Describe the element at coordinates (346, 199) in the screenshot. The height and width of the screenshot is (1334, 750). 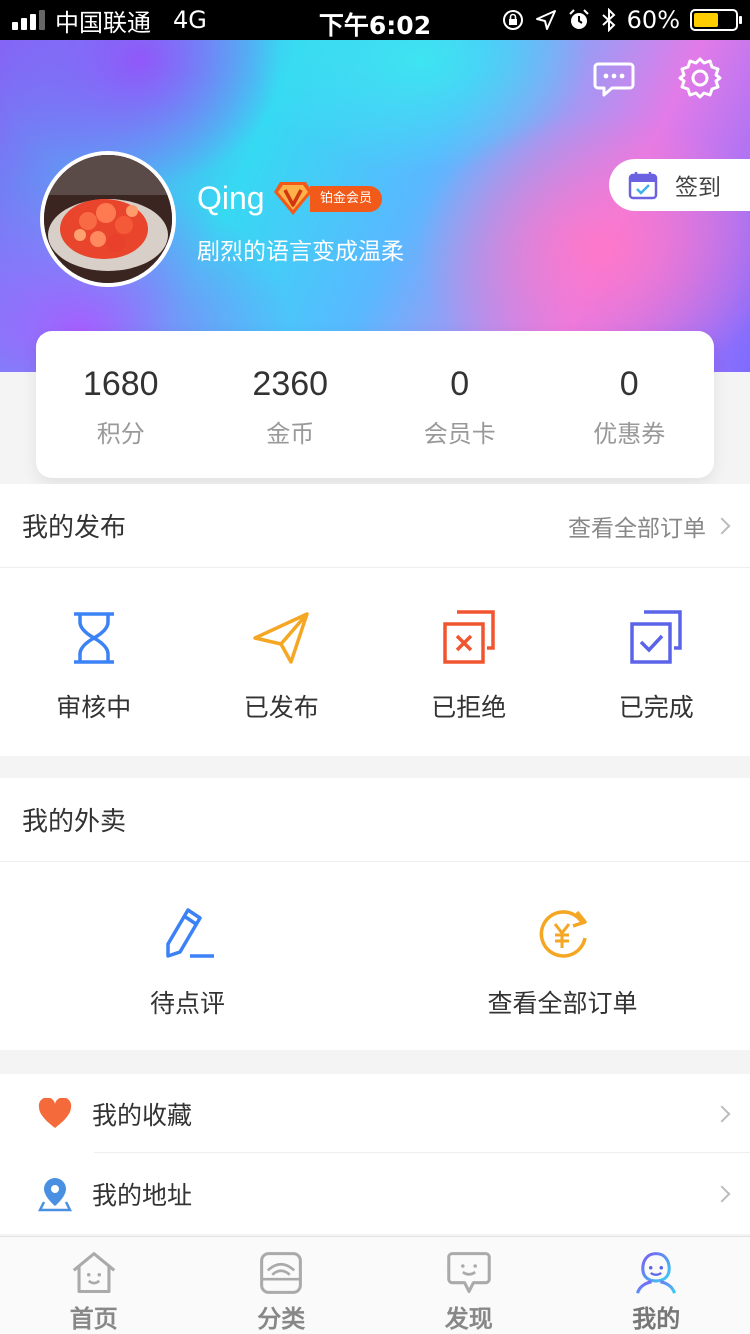
I see `vip-level-badge: 铂金会员` at that location.